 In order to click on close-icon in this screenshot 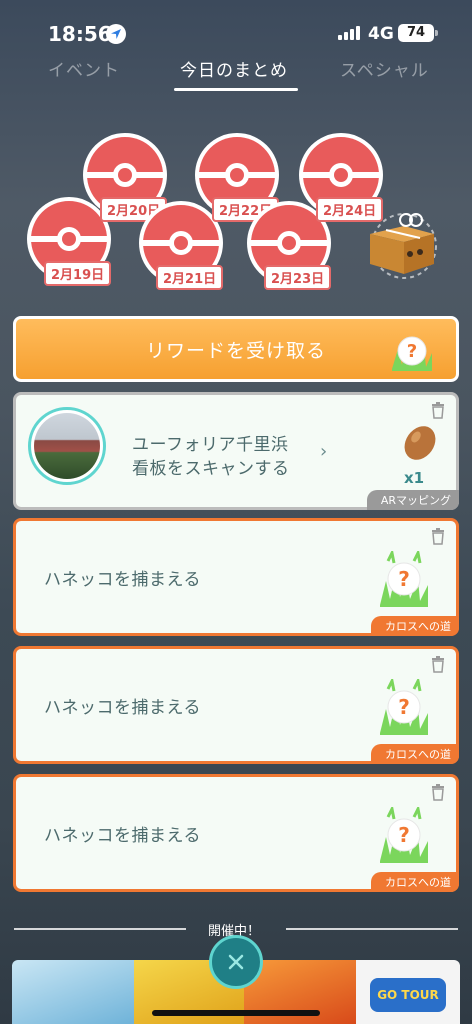, I will do `click(236, 962)`.